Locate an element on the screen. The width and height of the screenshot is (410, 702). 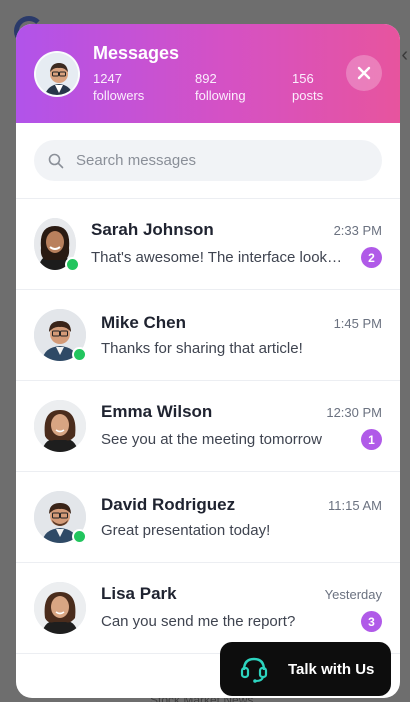
background-icon: ‹ is located at coordinates (404, 55).